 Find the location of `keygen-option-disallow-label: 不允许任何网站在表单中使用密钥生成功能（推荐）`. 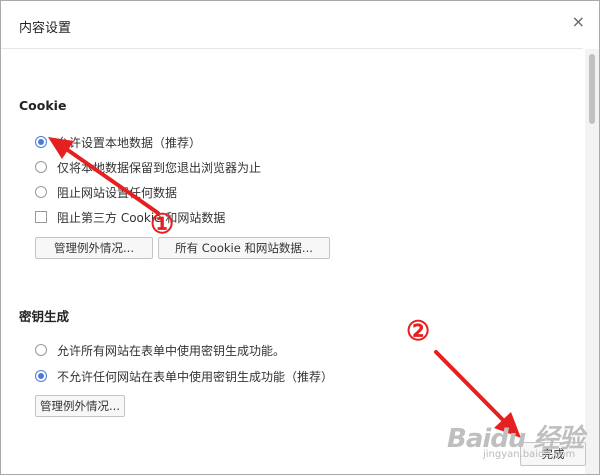

keygen-option-disallow-label: 不允许任何网站在表单中使用密钥生成功能（推荐） is located at coordinates (195, 376).